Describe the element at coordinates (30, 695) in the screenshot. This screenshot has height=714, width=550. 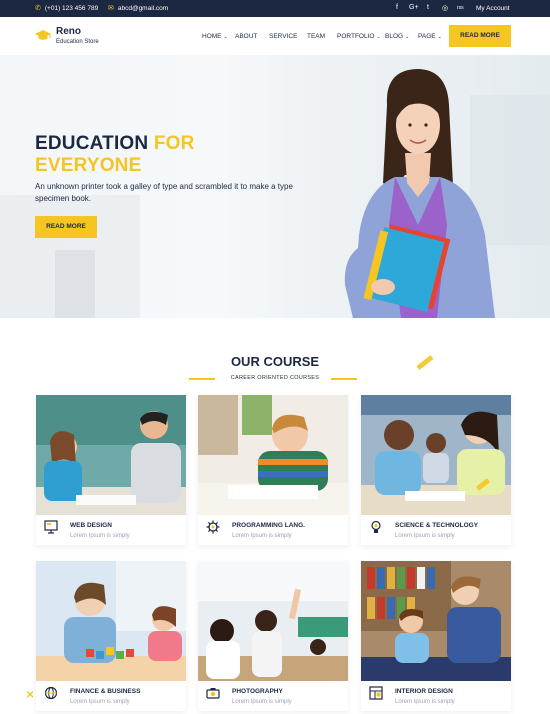
I see `close-icon: ✕` at that location.